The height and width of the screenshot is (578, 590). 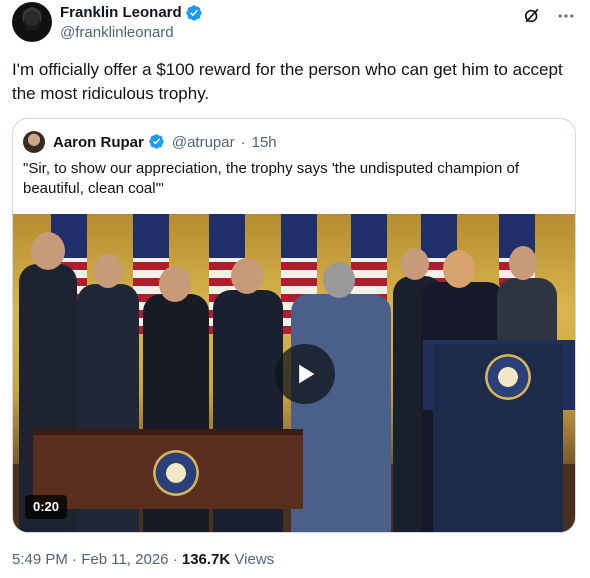 I want to click on author-avatar, so click(x=32, y=22).